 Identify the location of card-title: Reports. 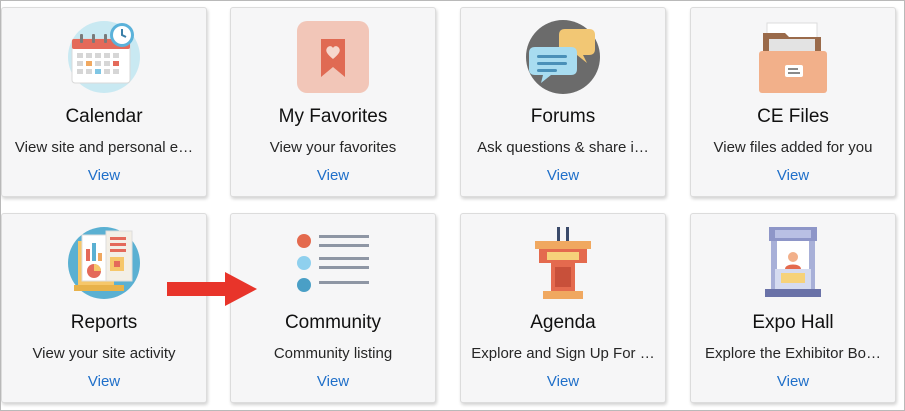
(104, 322).